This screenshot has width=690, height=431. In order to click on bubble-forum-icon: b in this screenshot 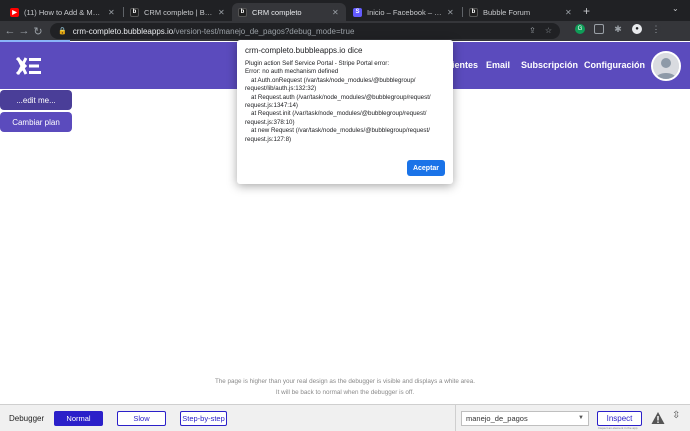, I will do `click(473, 12)`.